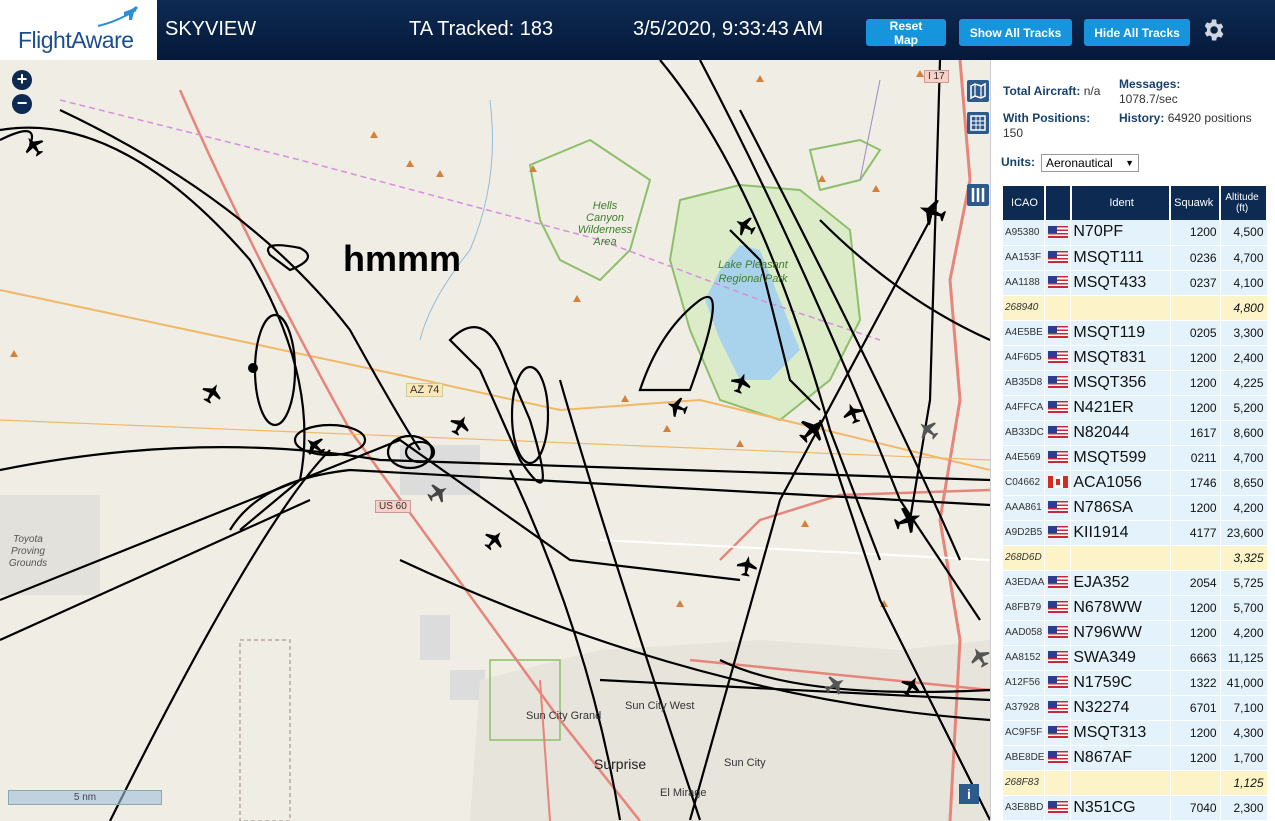 Image resolution: width=1275 pixels, height=821 pixels. I want to click on columns-toggle-button, so click(978, 195).